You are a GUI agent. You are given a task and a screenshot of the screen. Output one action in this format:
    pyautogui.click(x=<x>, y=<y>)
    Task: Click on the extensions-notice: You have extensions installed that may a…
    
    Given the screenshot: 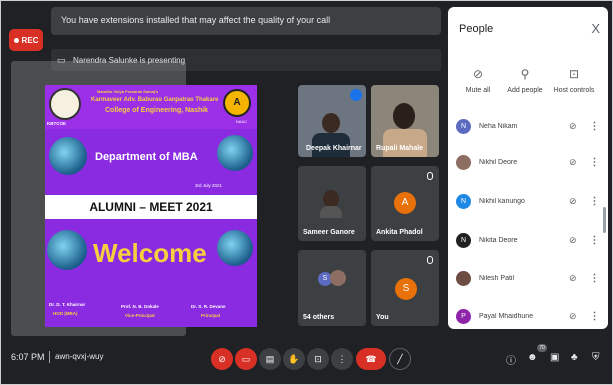 What is the action you would take?
    pyautogui.click(x=246, y=21)
    